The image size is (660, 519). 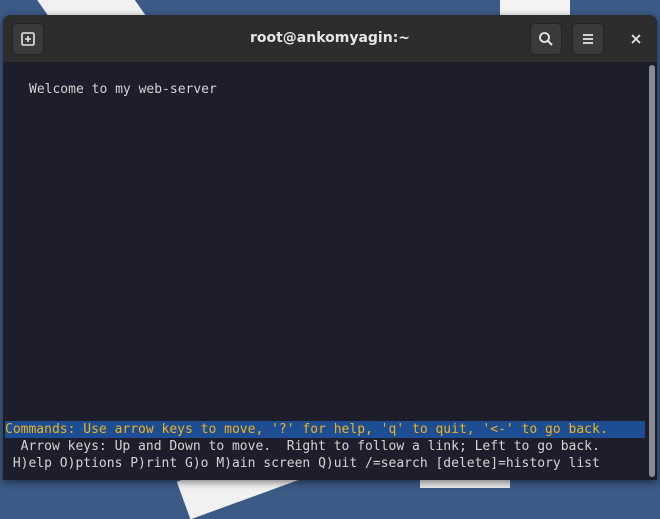 I want to click on menu-button, so click(x=588, y=39).